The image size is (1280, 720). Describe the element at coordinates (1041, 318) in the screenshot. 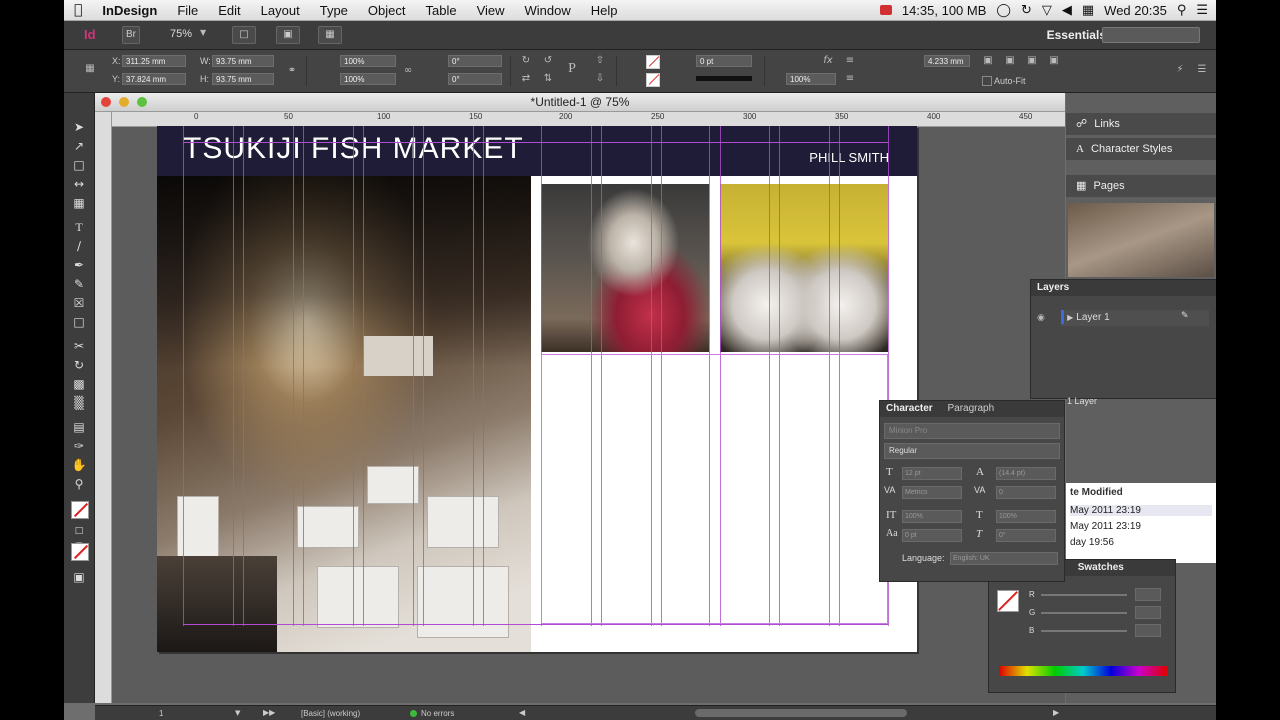

I see `visibility-eye-icon: ◉` at that location.